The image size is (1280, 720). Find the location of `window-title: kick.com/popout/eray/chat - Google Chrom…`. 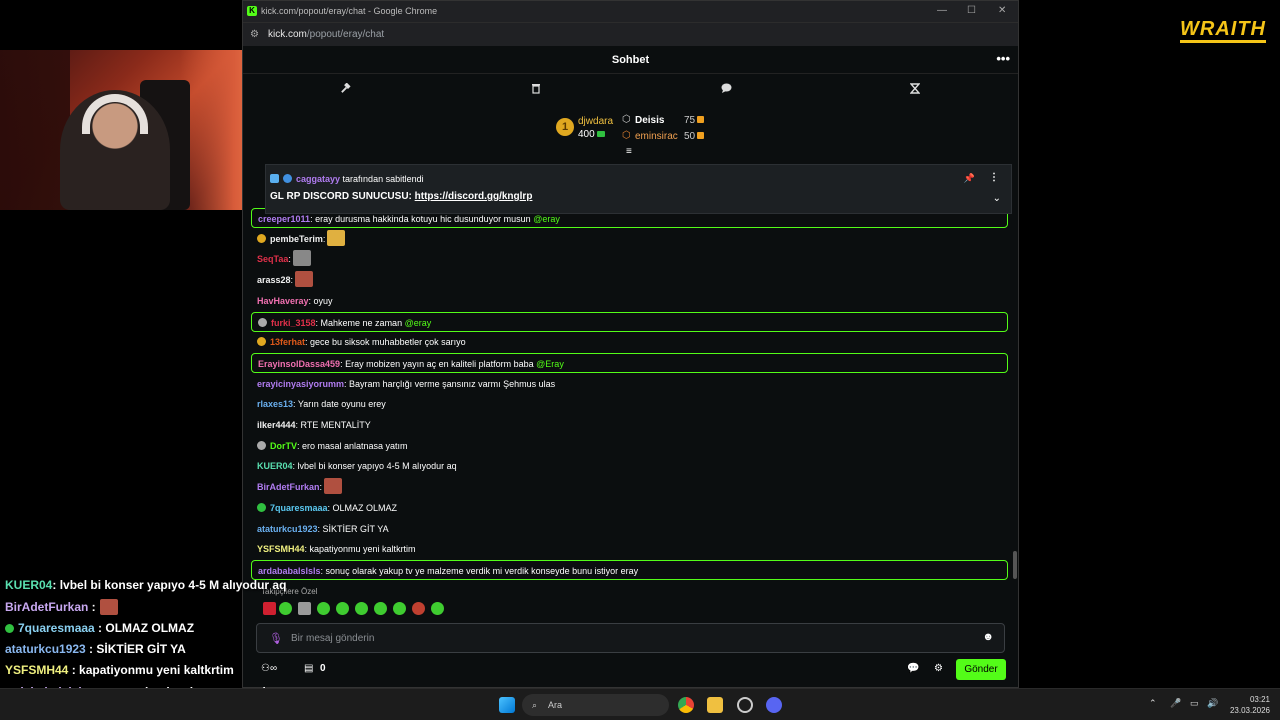

window-title: kick.com/popout/eray/chat - Google Chrom… is located at coordinates (349, 11).